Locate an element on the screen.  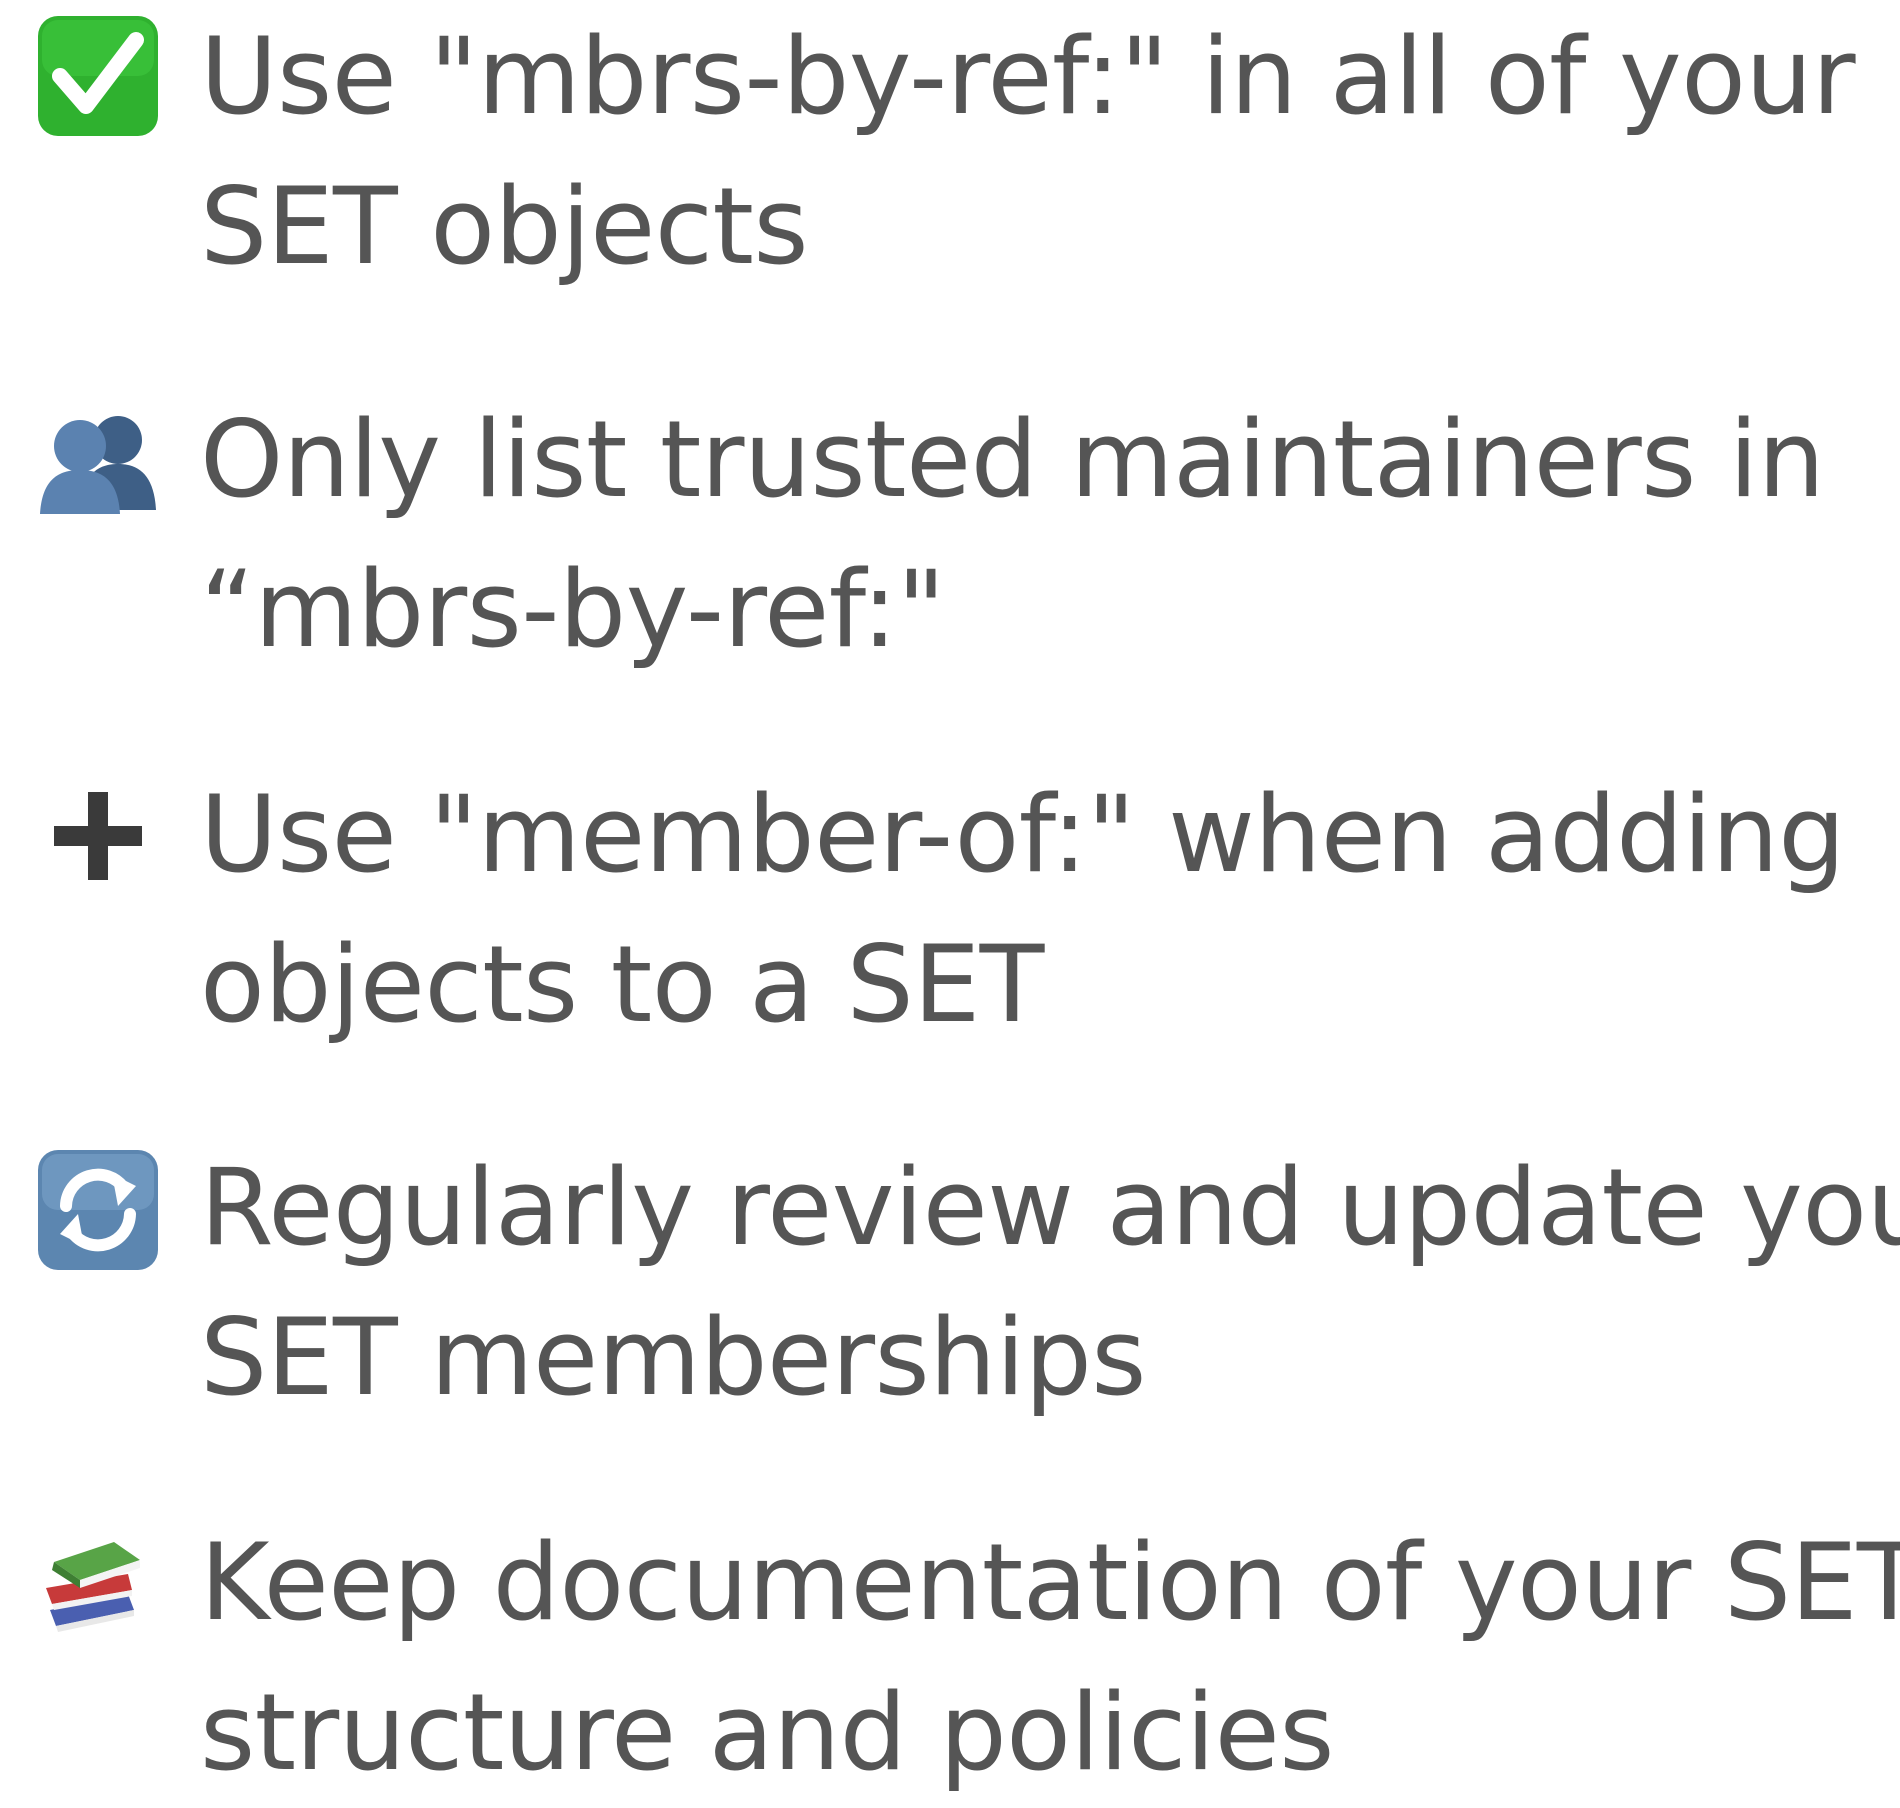
busts-in-silhouette-icon is located at coordinates (98, 460).